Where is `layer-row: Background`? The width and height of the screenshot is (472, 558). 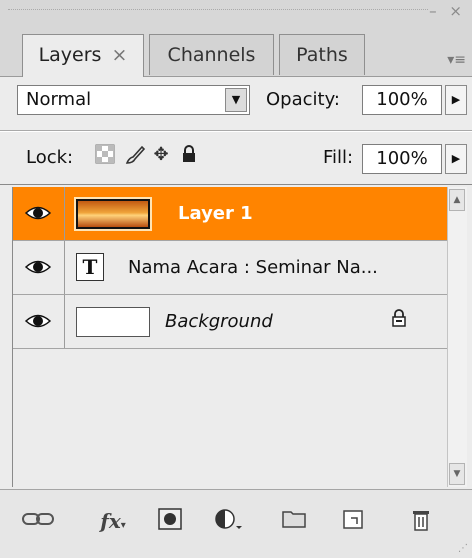 layer-row: Background is located at coordinates (230, 322).